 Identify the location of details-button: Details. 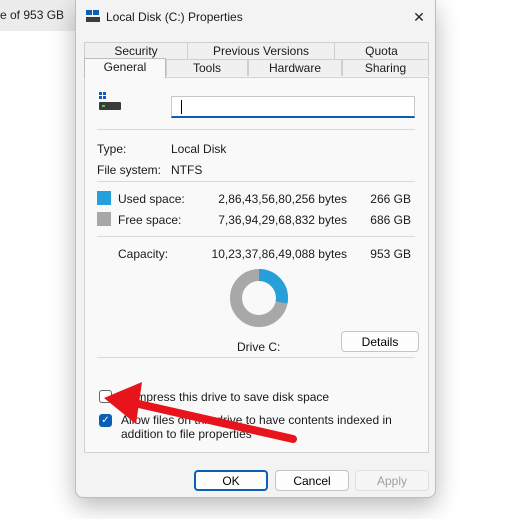
(380, 341).